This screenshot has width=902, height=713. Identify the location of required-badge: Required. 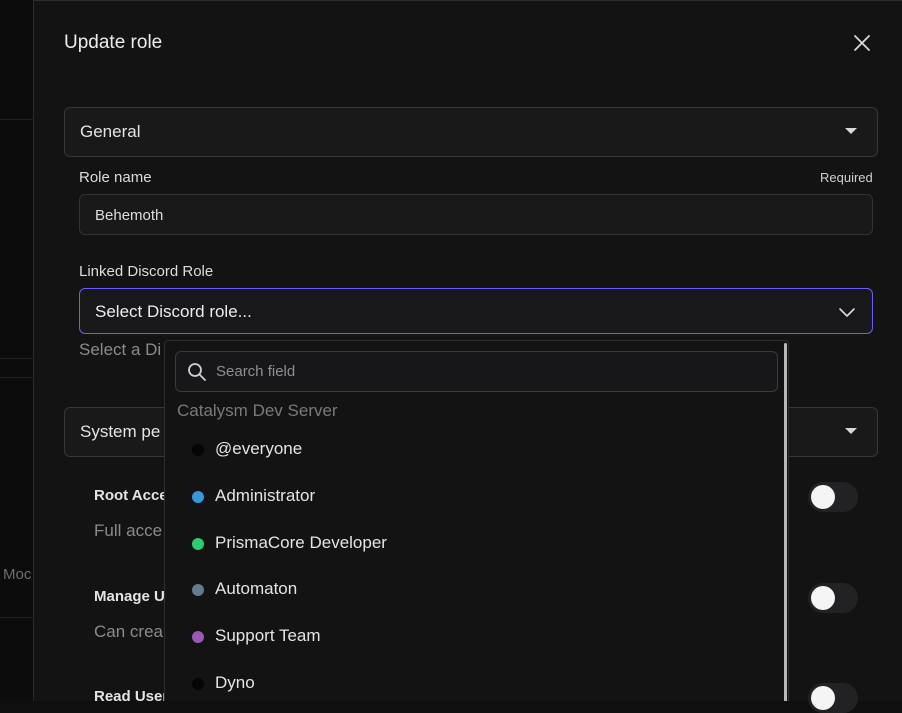
(846, 177).